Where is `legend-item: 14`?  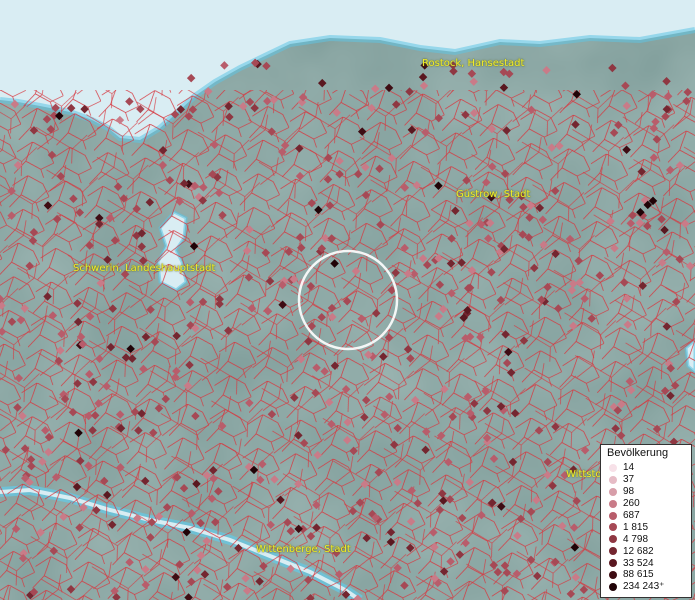 legend-item: 14 is located at coordinates (646, 468).